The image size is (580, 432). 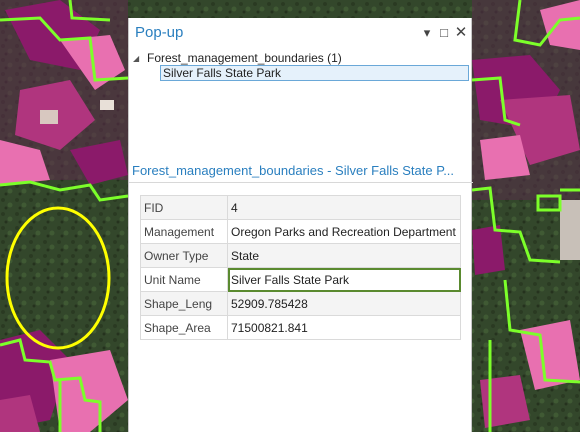 I want to click on table-row: Shape_Area 71500821.841, so click(x=300, y=327).